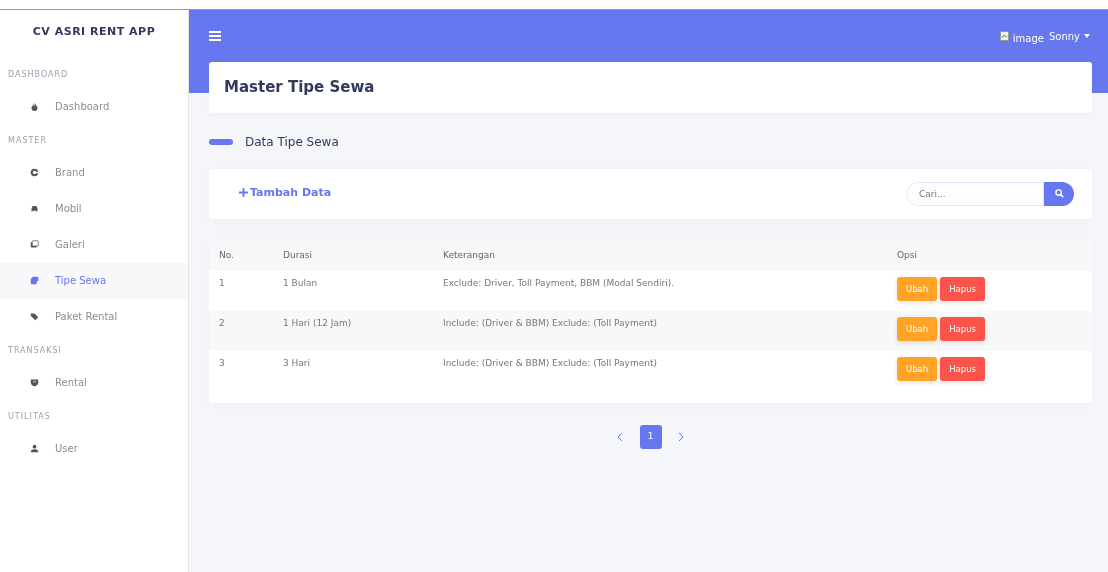 The image size is (1108, 572). What do you see at coordinates (29, 416) in the screenshot?
I see `sidebar-heading: UTILITAS` at bounding box center [29, 416].